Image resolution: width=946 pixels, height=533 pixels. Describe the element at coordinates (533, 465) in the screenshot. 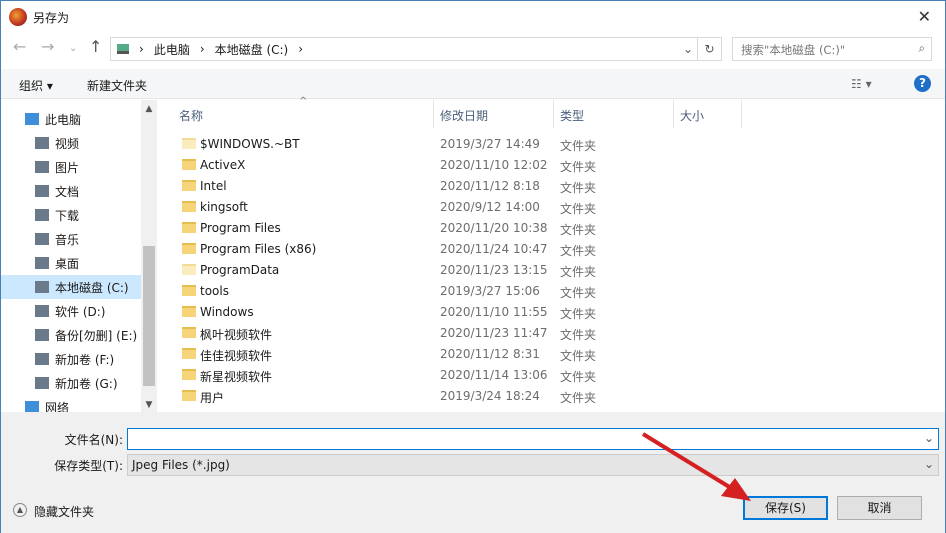

I see `filetype-select: Jpeg Files (*.jpg) ⌄` at that location.